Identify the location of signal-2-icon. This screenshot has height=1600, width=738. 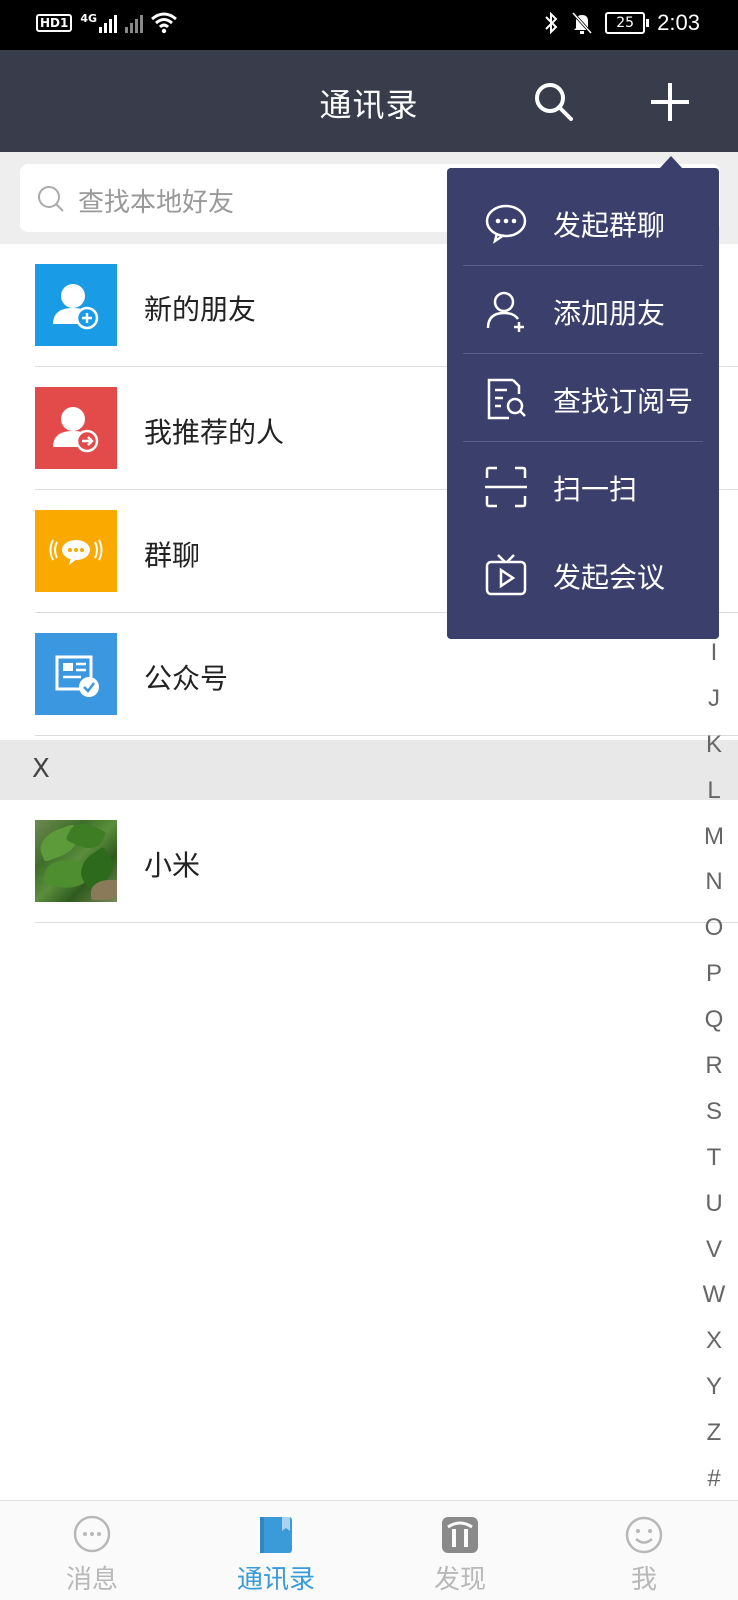
(134, 23).